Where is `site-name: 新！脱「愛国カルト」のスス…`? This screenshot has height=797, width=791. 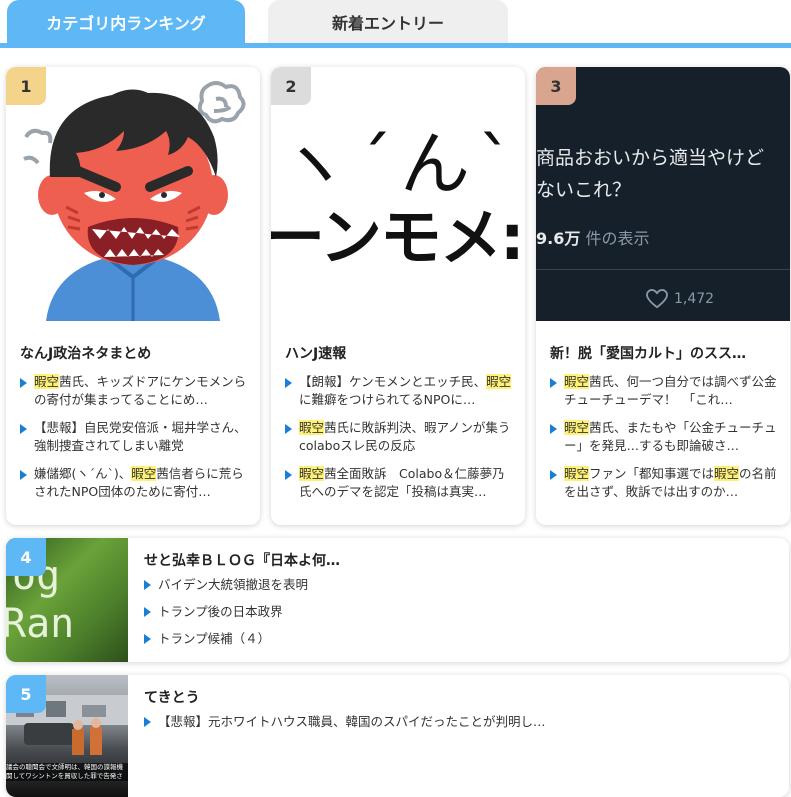
site-name: 新！脱「愛国カルト」のスス… is located at coordinates (666, 353).